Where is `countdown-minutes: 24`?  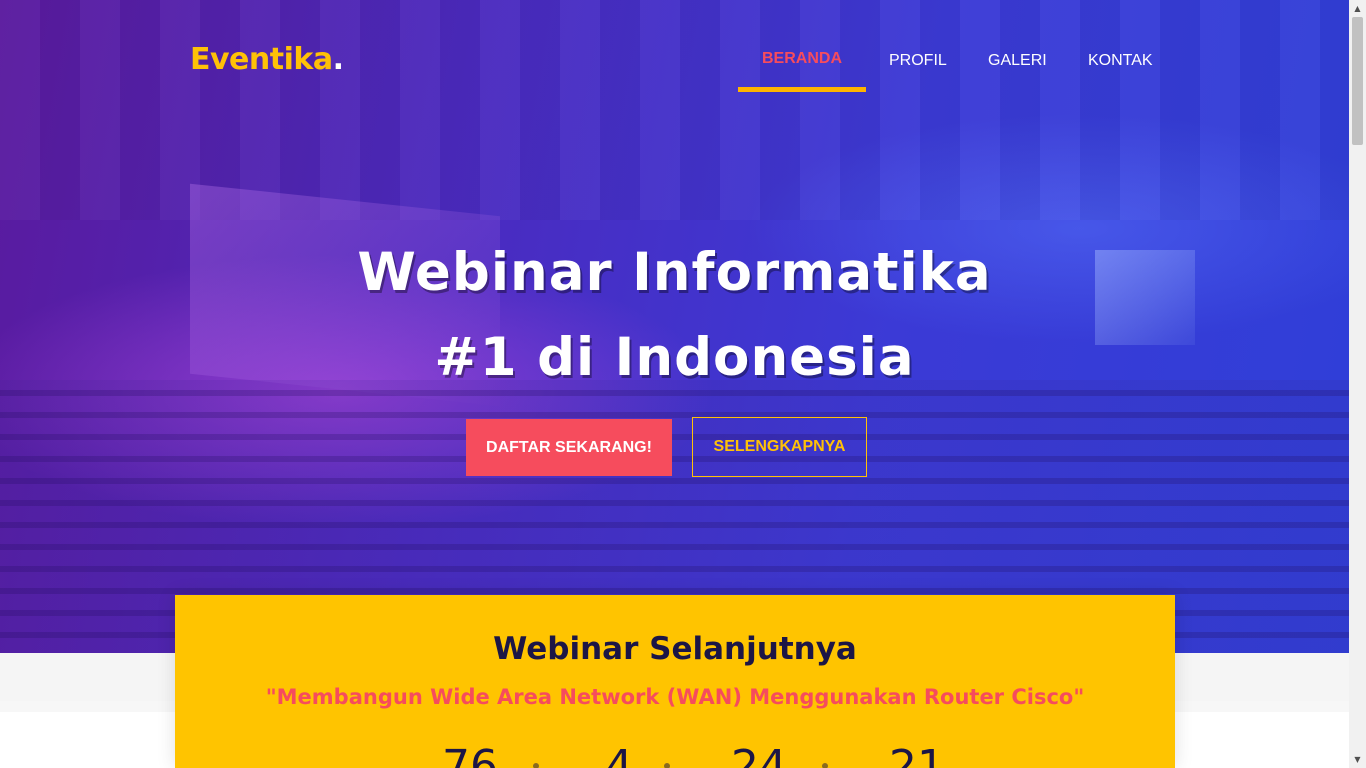
countdown-minutes: 24 is located at coordinates (759, 754).